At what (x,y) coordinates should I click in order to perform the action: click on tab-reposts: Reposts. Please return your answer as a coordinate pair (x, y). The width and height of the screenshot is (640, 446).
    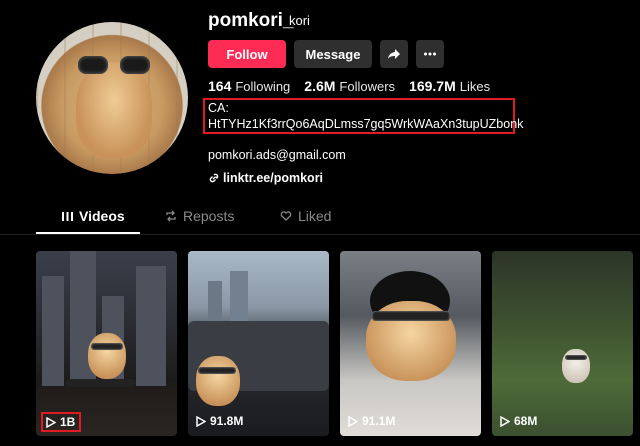
    Looking at the image, I should click on (199, 216).